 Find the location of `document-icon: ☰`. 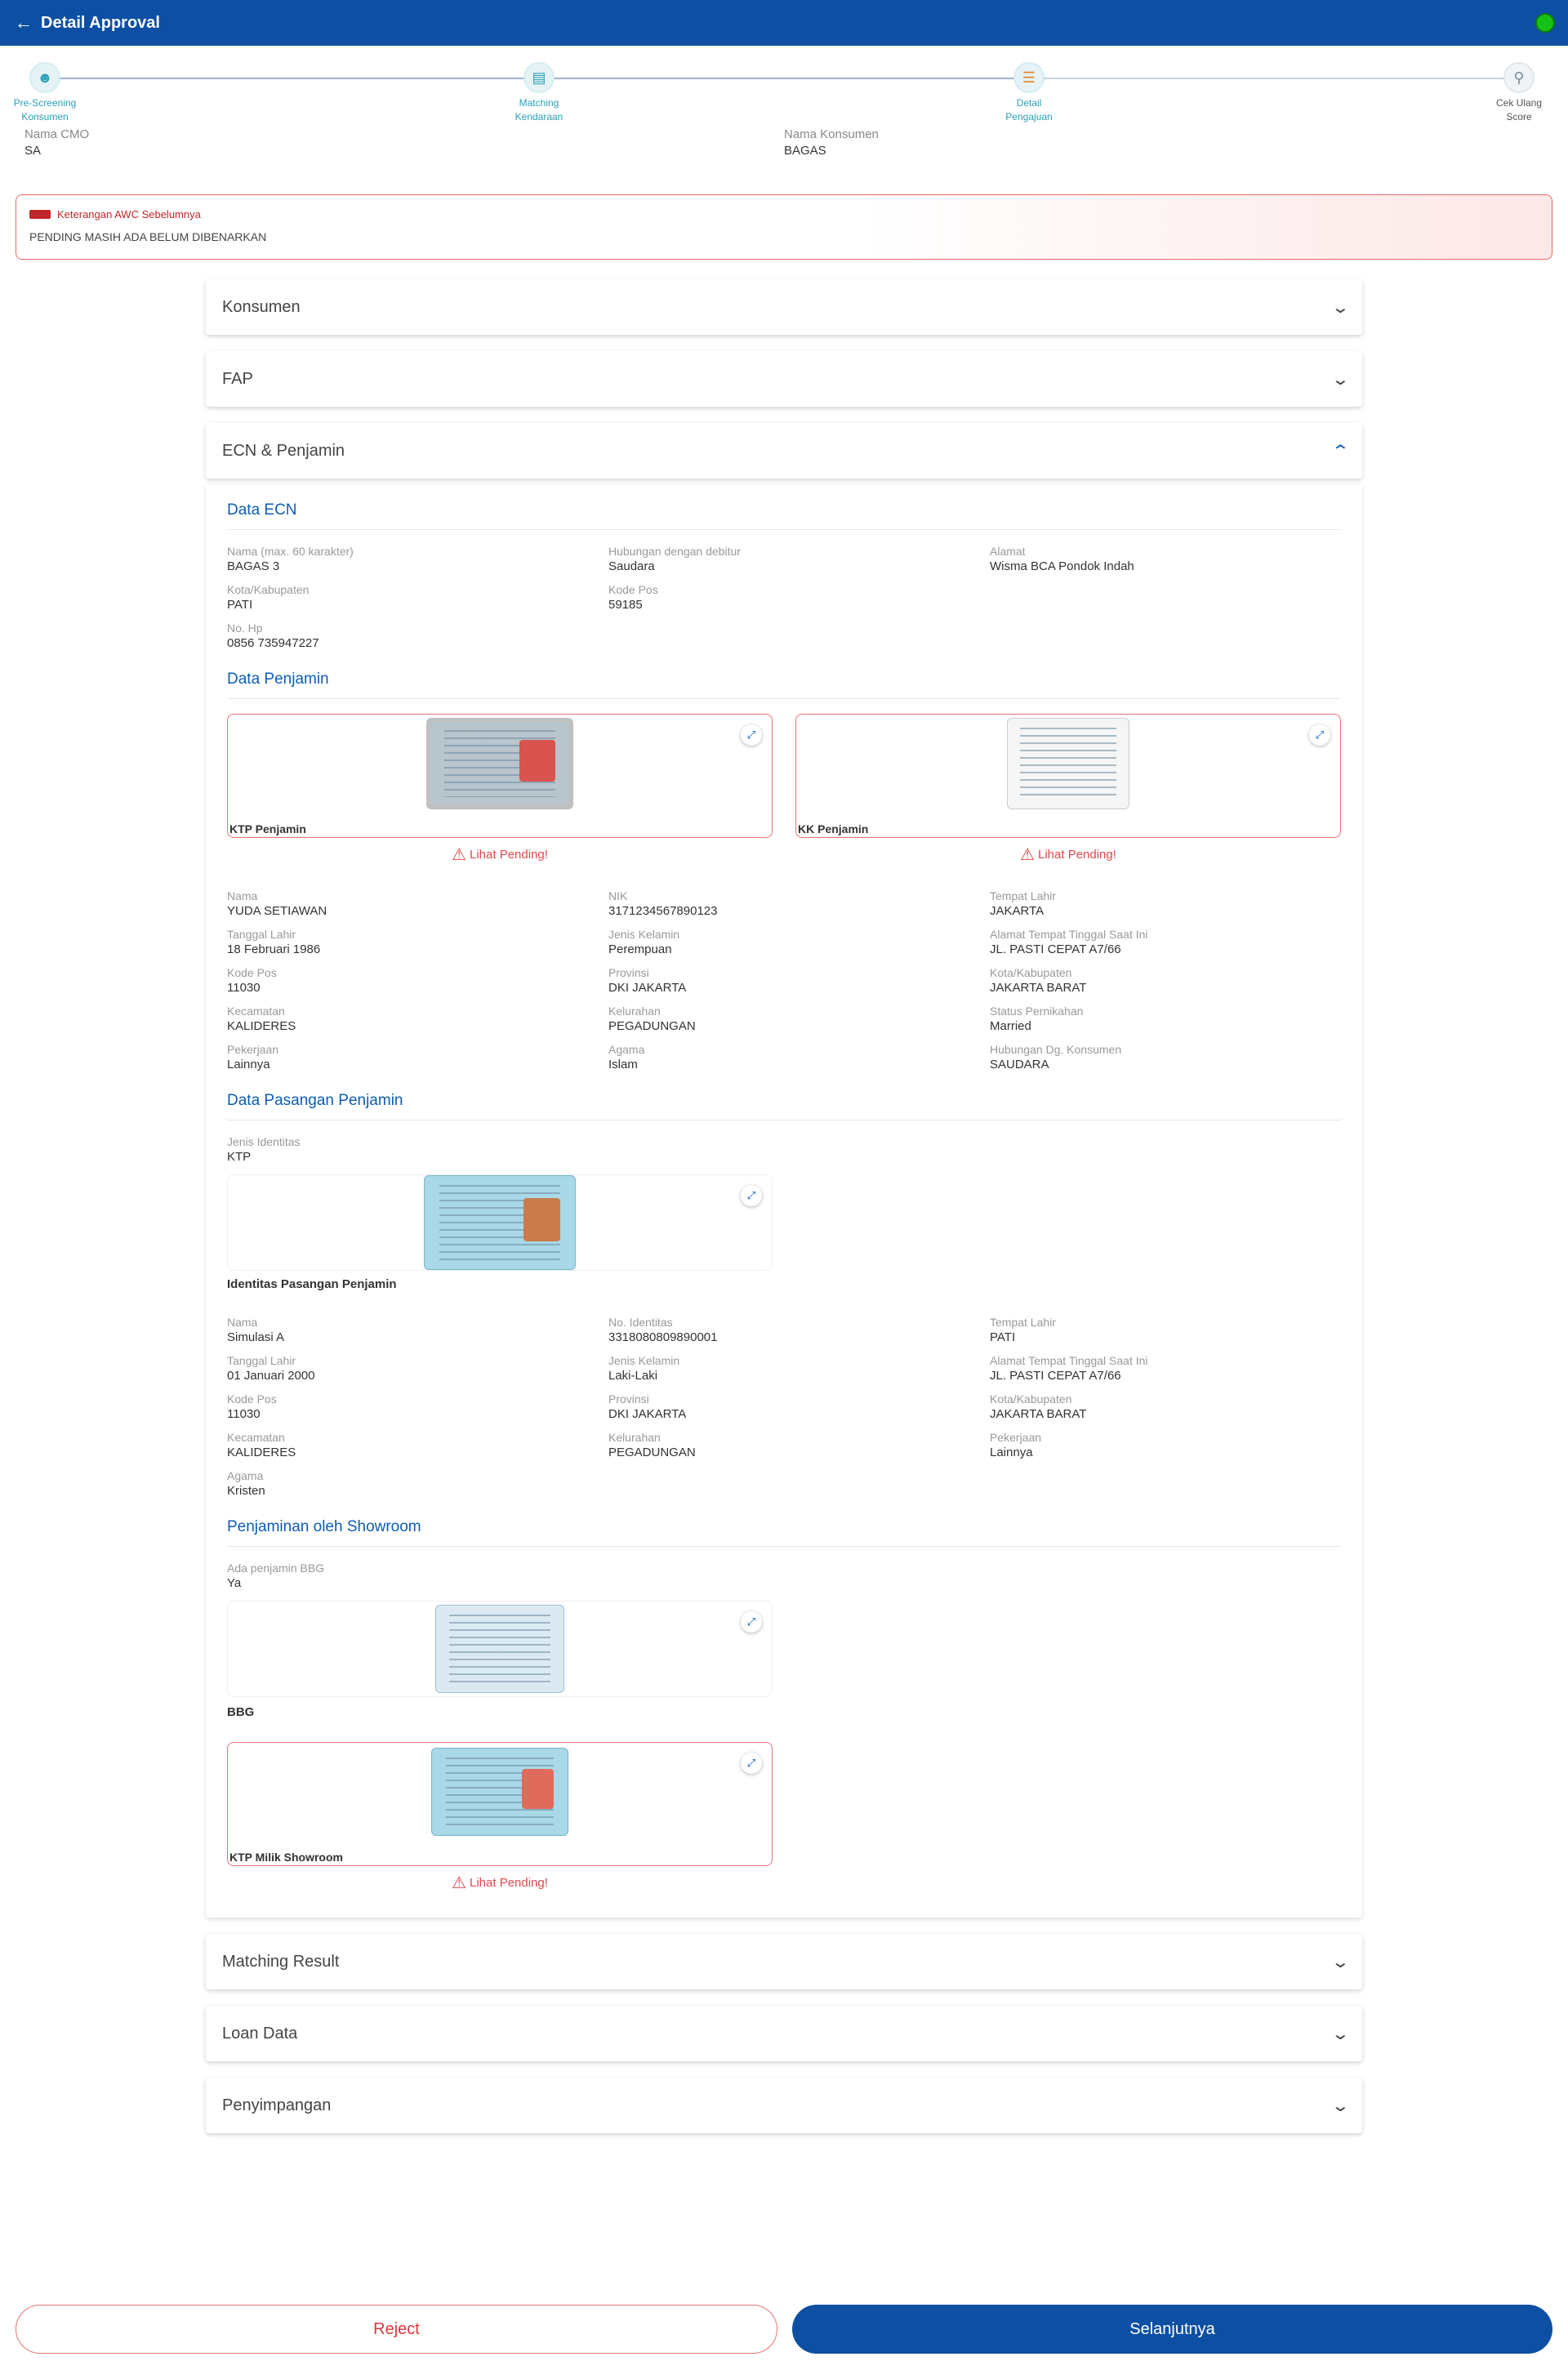

document-icon: ☰ is located at coordinates (1029, 77).